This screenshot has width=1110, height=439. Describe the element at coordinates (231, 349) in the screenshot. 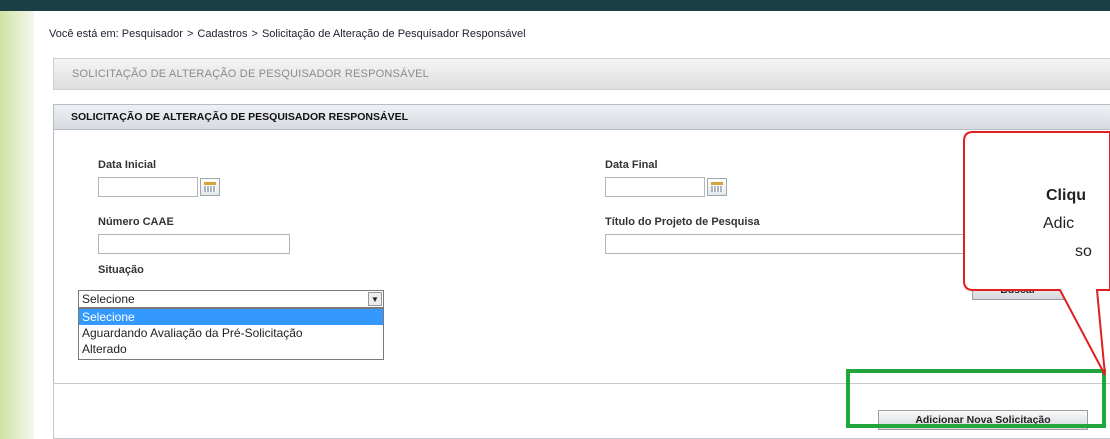

I see `situacao-option: Alterado` at that location.